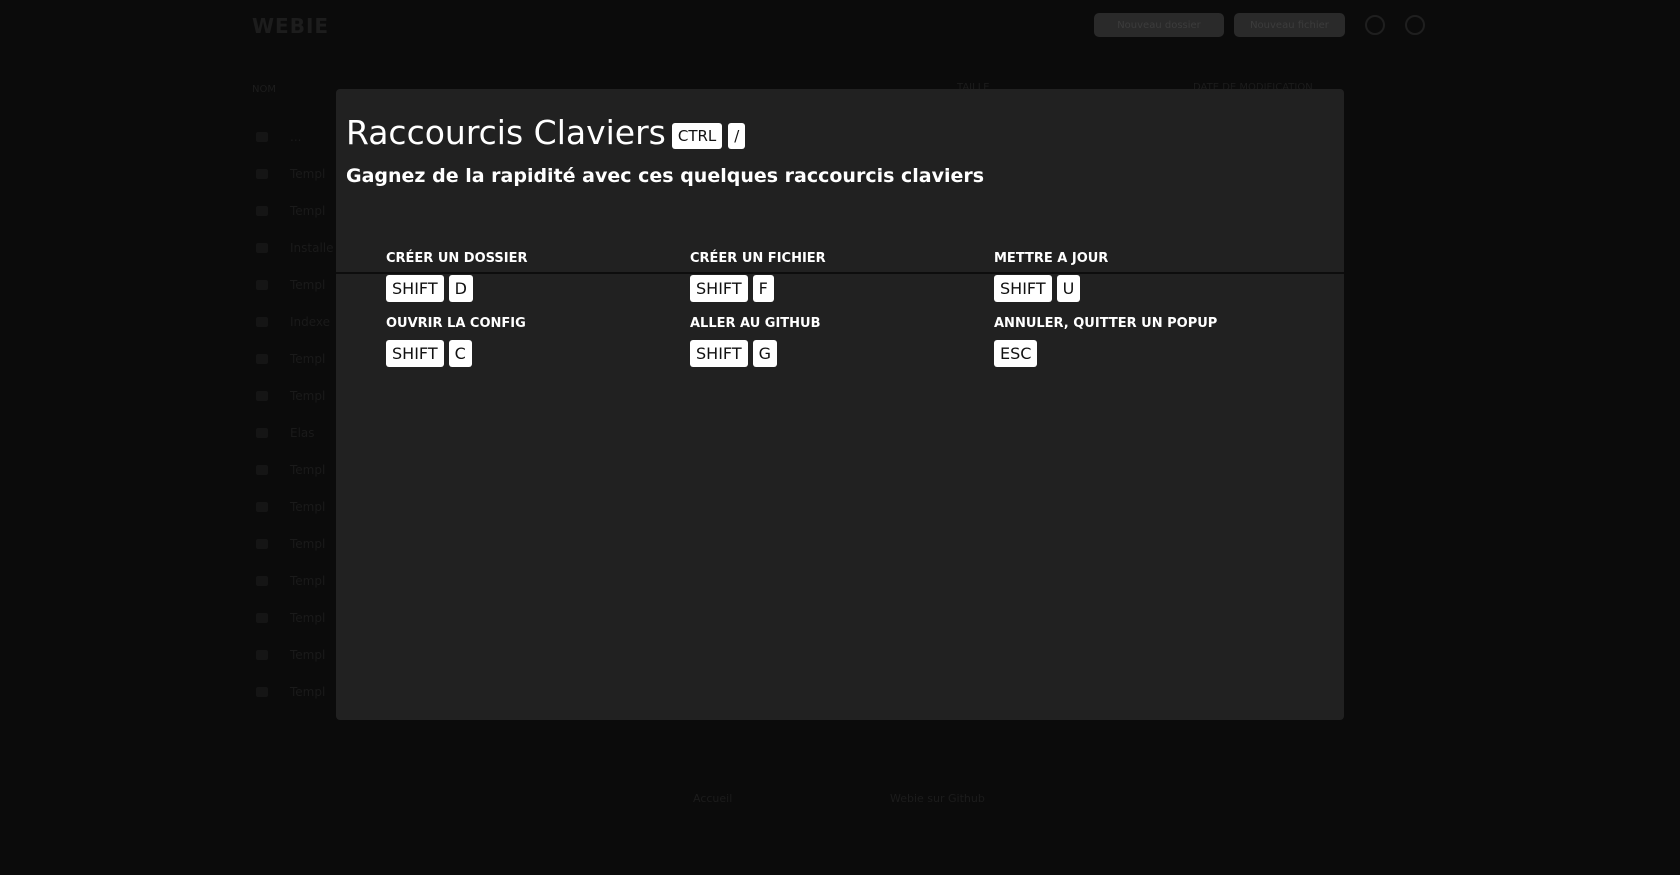 This screenshot has width=1680, height=875. Describe the element at coordinates (758, 258) in the screenshot. I see `shortcut-label: CRÉER UN FICHIER` at that location.